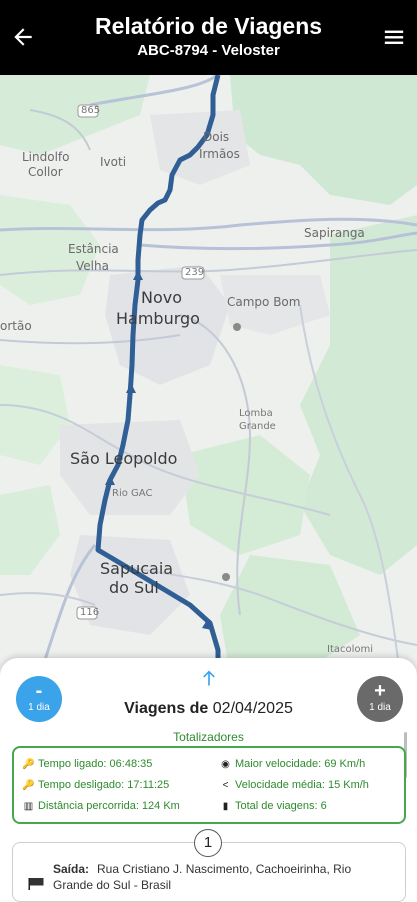 This screenshot has height=902, width=417. What do you see at coordinates (36, 884) in the screenshot?
I see `flag-icon` at bounding box center [36, 884].